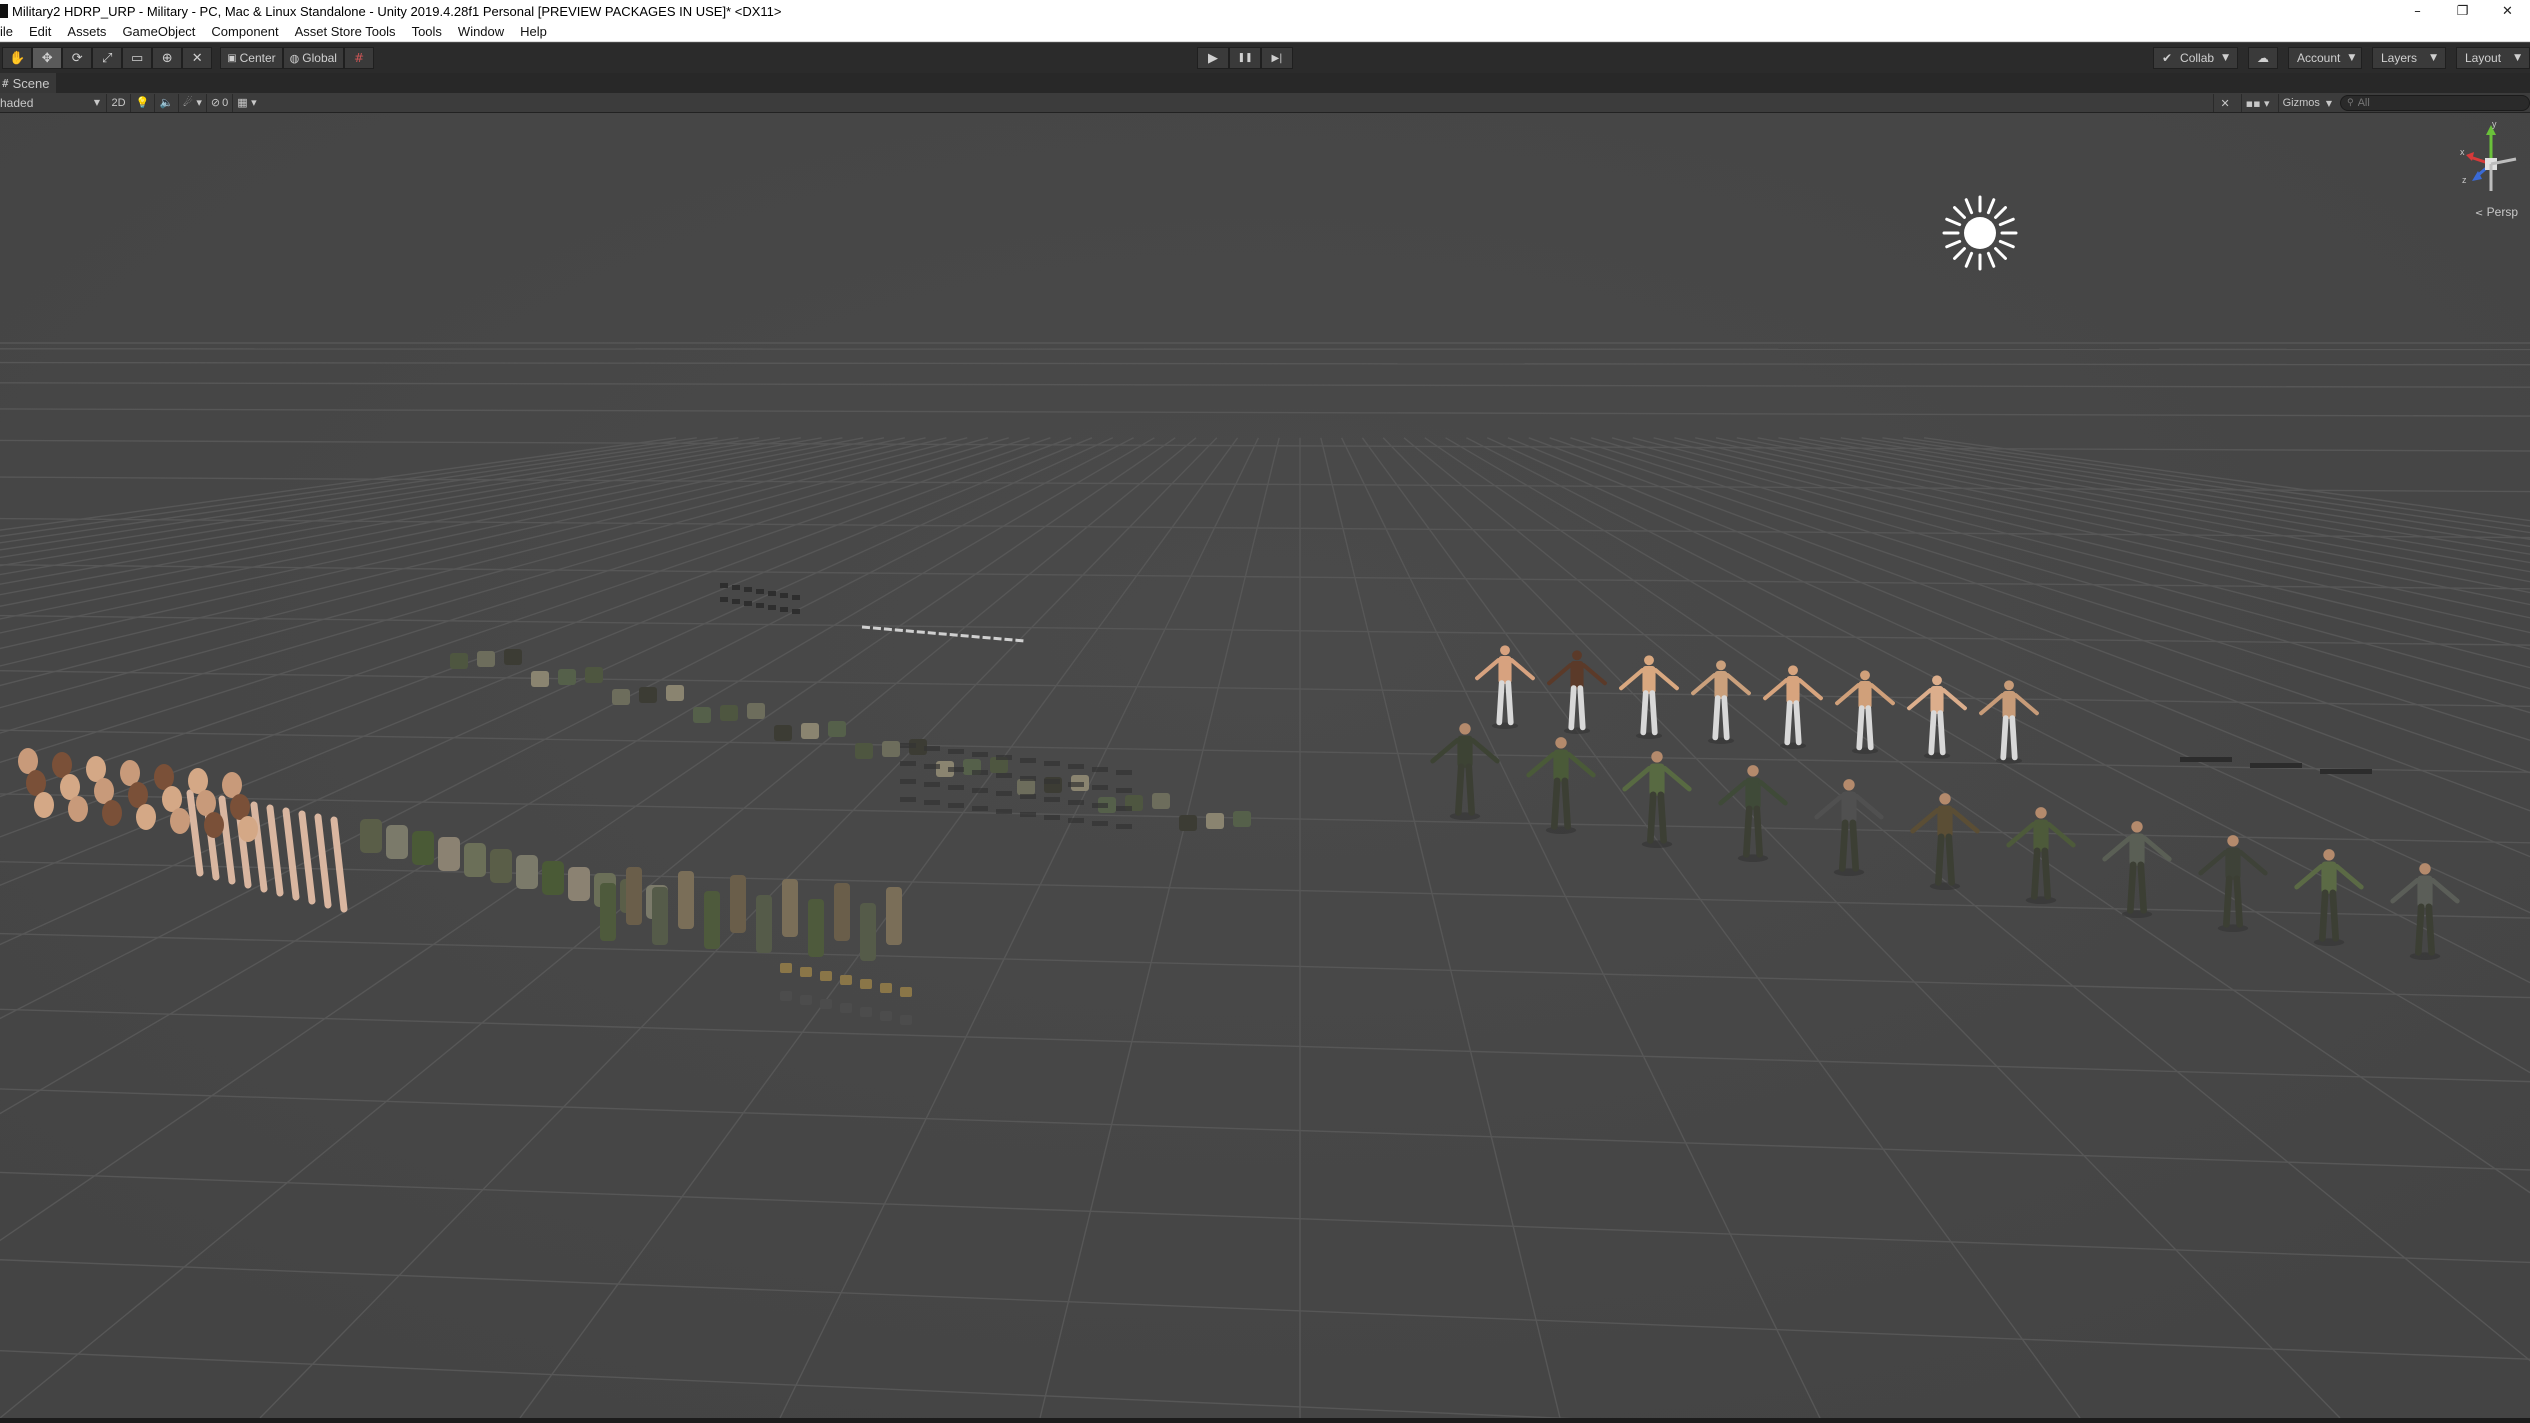  I want to click on collab-dropdown: ✔ Collab ▼, so click(2195, 58).